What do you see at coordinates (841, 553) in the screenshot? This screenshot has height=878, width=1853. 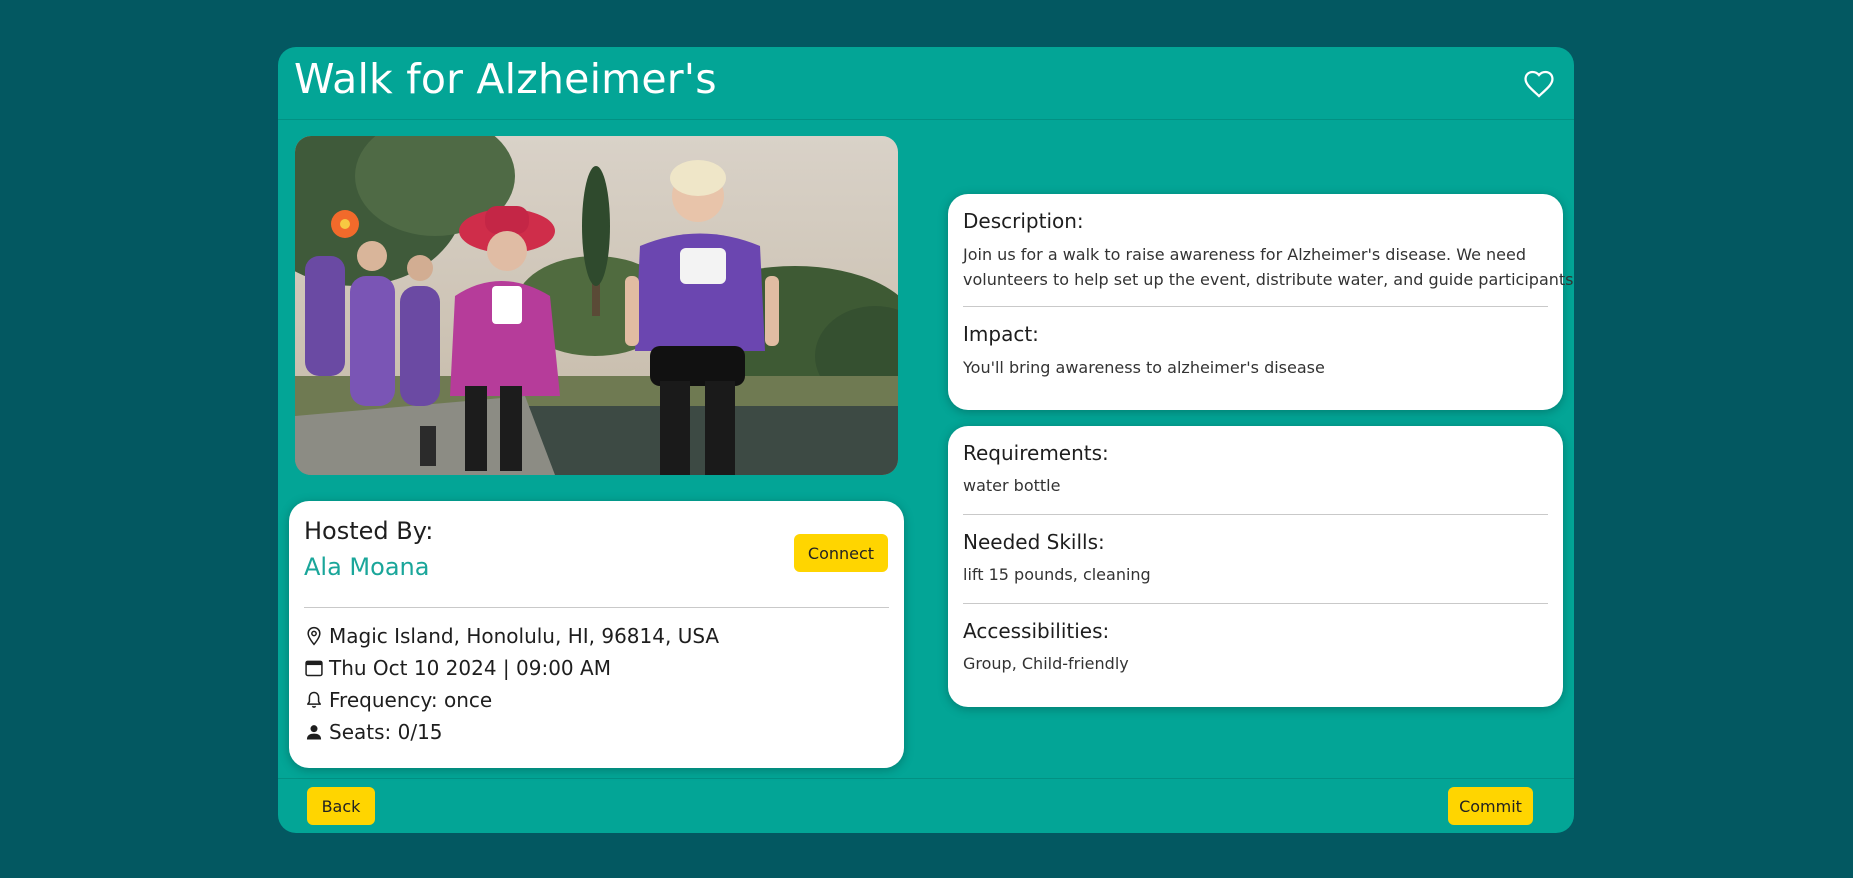 I see `connect-button: Connect` at bounding box center [841, 553].